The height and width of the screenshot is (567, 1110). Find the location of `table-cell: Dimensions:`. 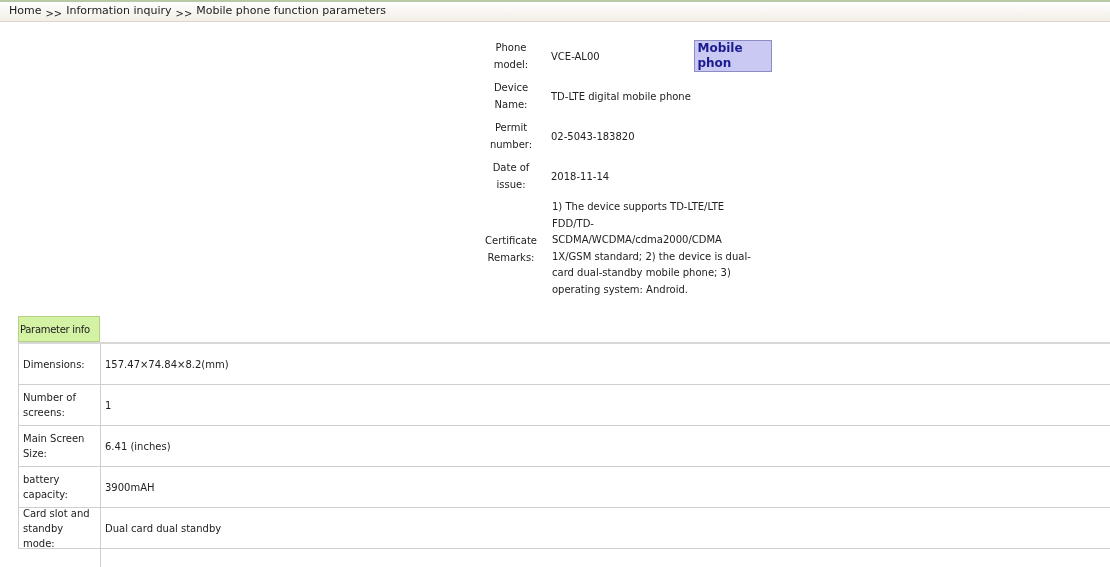

table-cell: Dimensions: is located at coordinates (60, 364).